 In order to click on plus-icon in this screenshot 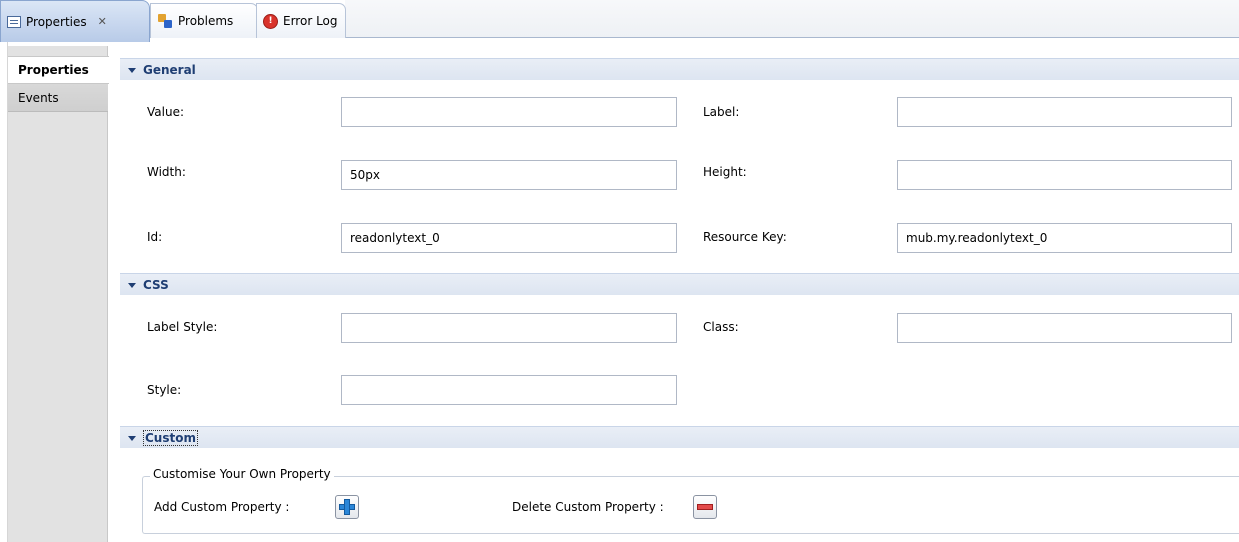, I will do `click(347, 507)`.